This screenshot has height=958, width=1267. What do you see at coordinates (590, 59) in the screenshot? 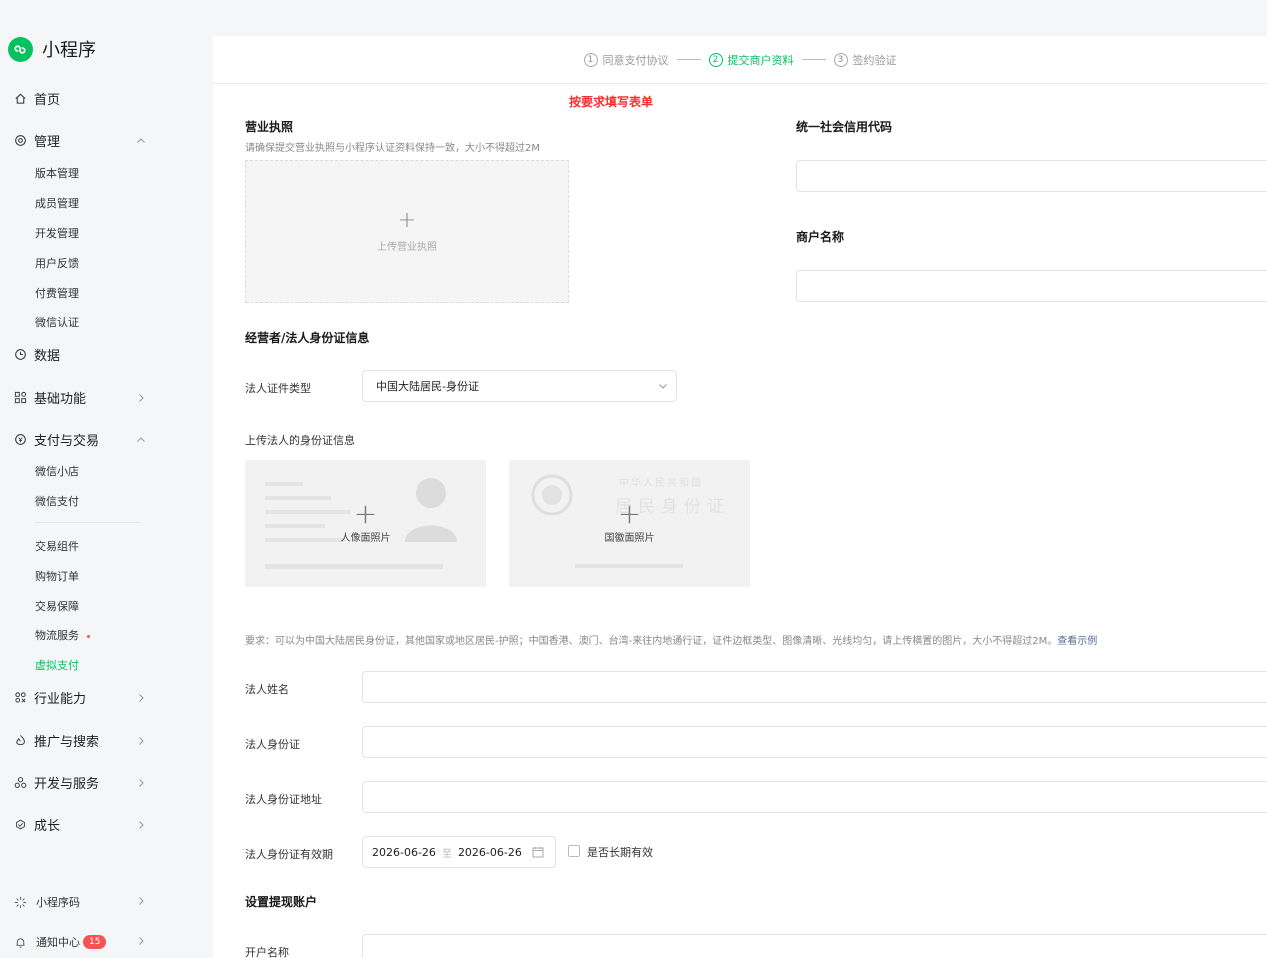
I see `step-1-number: 1` at bounding box center [590, 59].